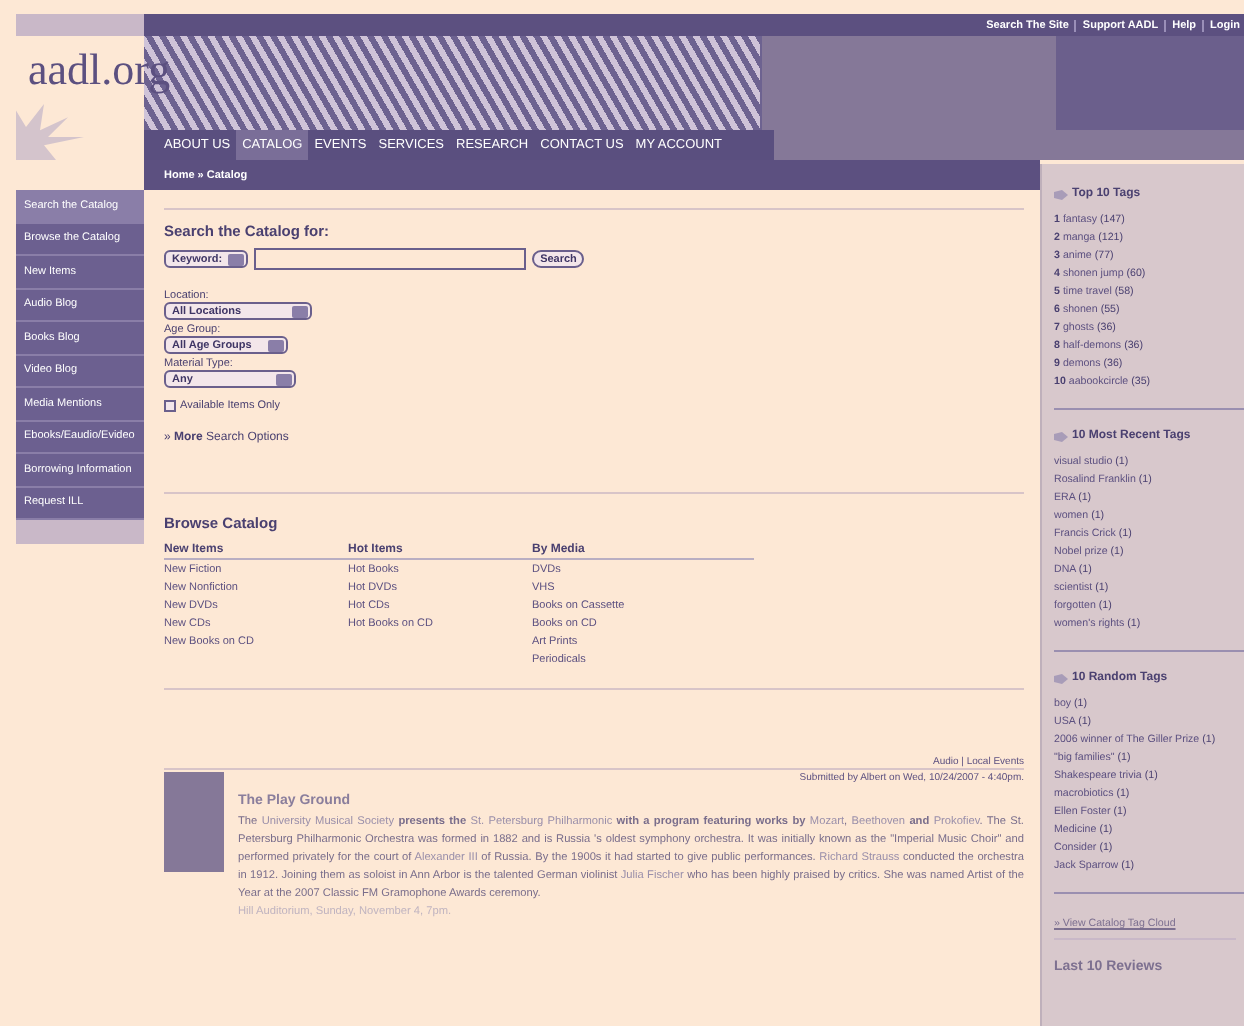  Describe the element at coordinates (50, 132) in the screenshot. I see `sunburst-icon` at that location.